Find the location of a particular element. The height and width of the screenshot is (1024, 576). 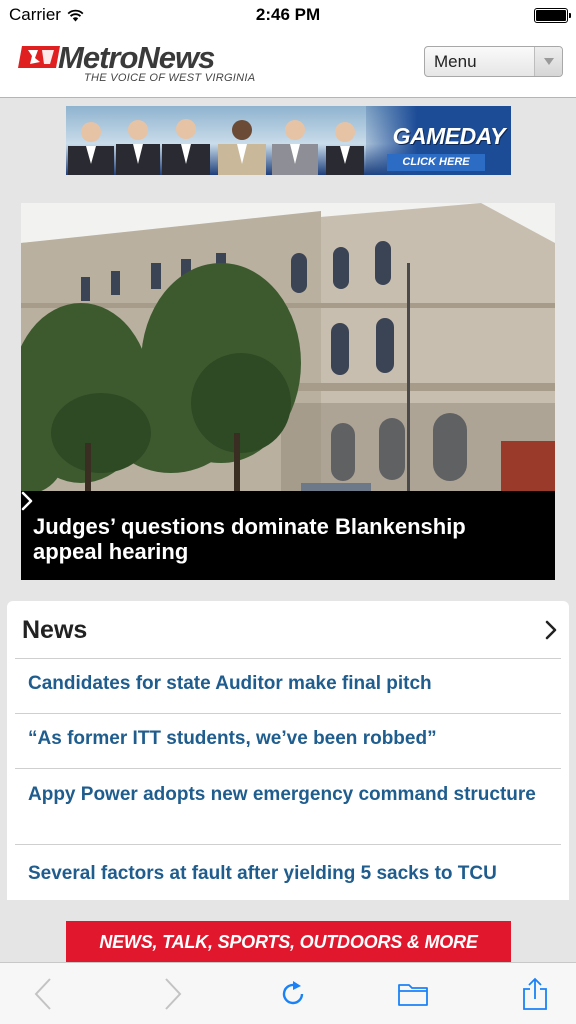

news-section-title: News is located at coordinates (55, 630).